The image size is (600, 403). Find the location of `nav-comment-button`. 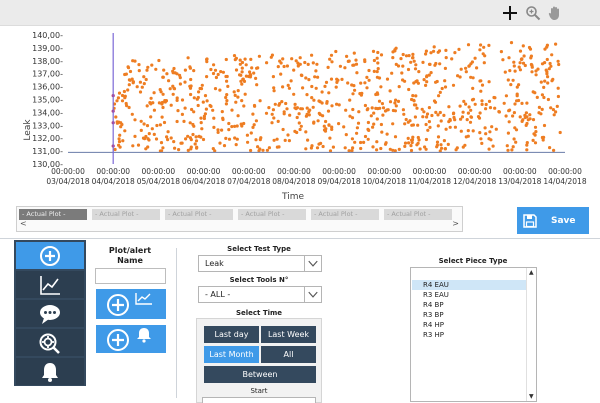

nav-comment-button is located at coordinates (50, 313).